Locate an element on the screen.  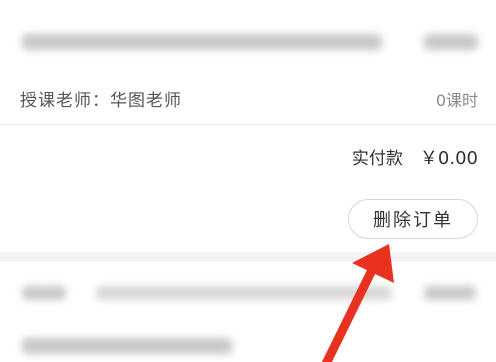
course-title-blurred is located at coordinates (202, 42).